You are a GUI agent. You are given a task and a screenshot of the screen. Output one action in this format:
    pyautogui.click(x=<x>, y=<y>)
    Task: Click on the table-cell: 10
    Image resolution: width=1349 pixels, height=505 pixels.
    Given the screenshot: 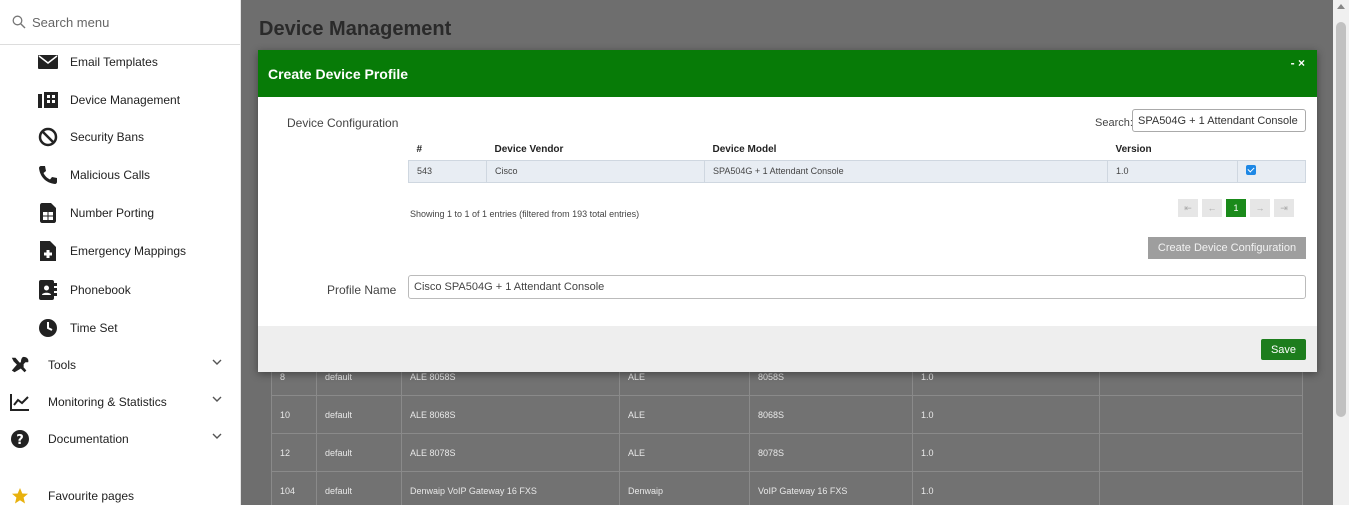 What is the action you would take?
    pyautogui.click(x=294, y=414)
    